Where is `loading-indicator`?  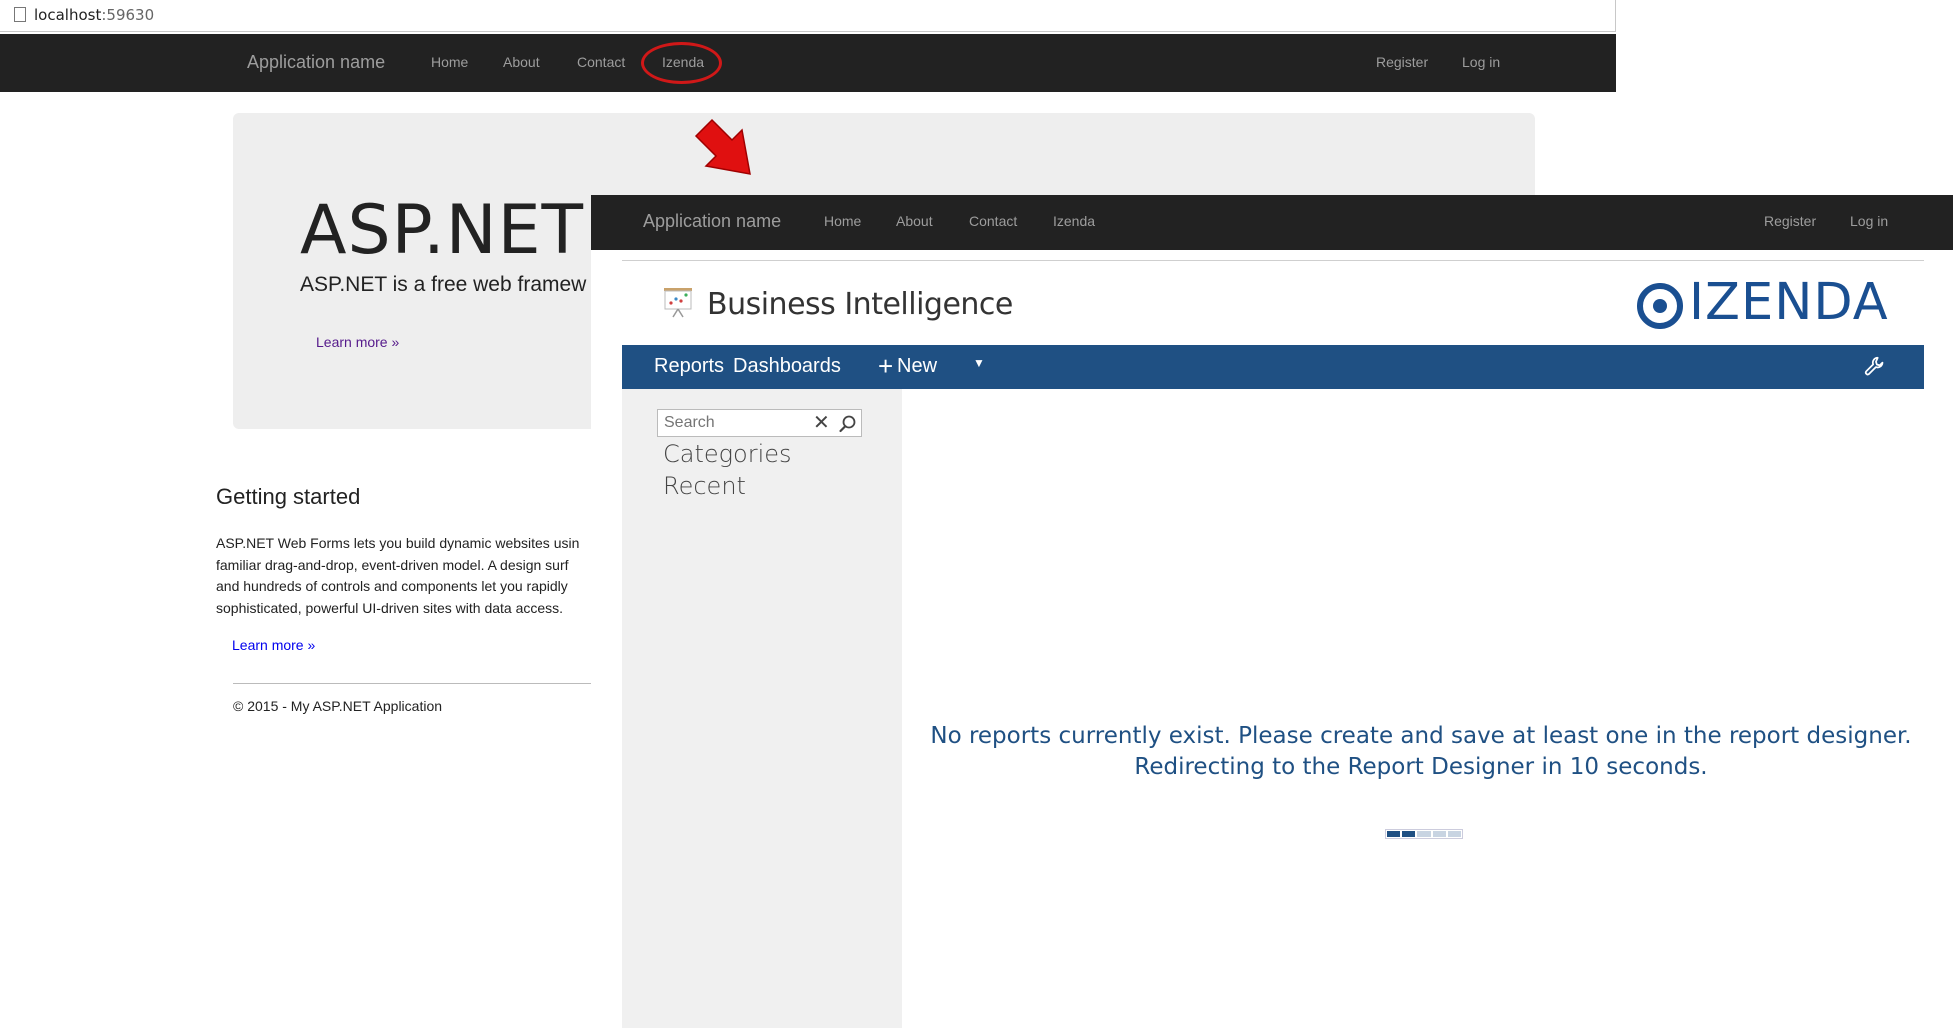 loading-indicator is located at coordinates (1424, 834).